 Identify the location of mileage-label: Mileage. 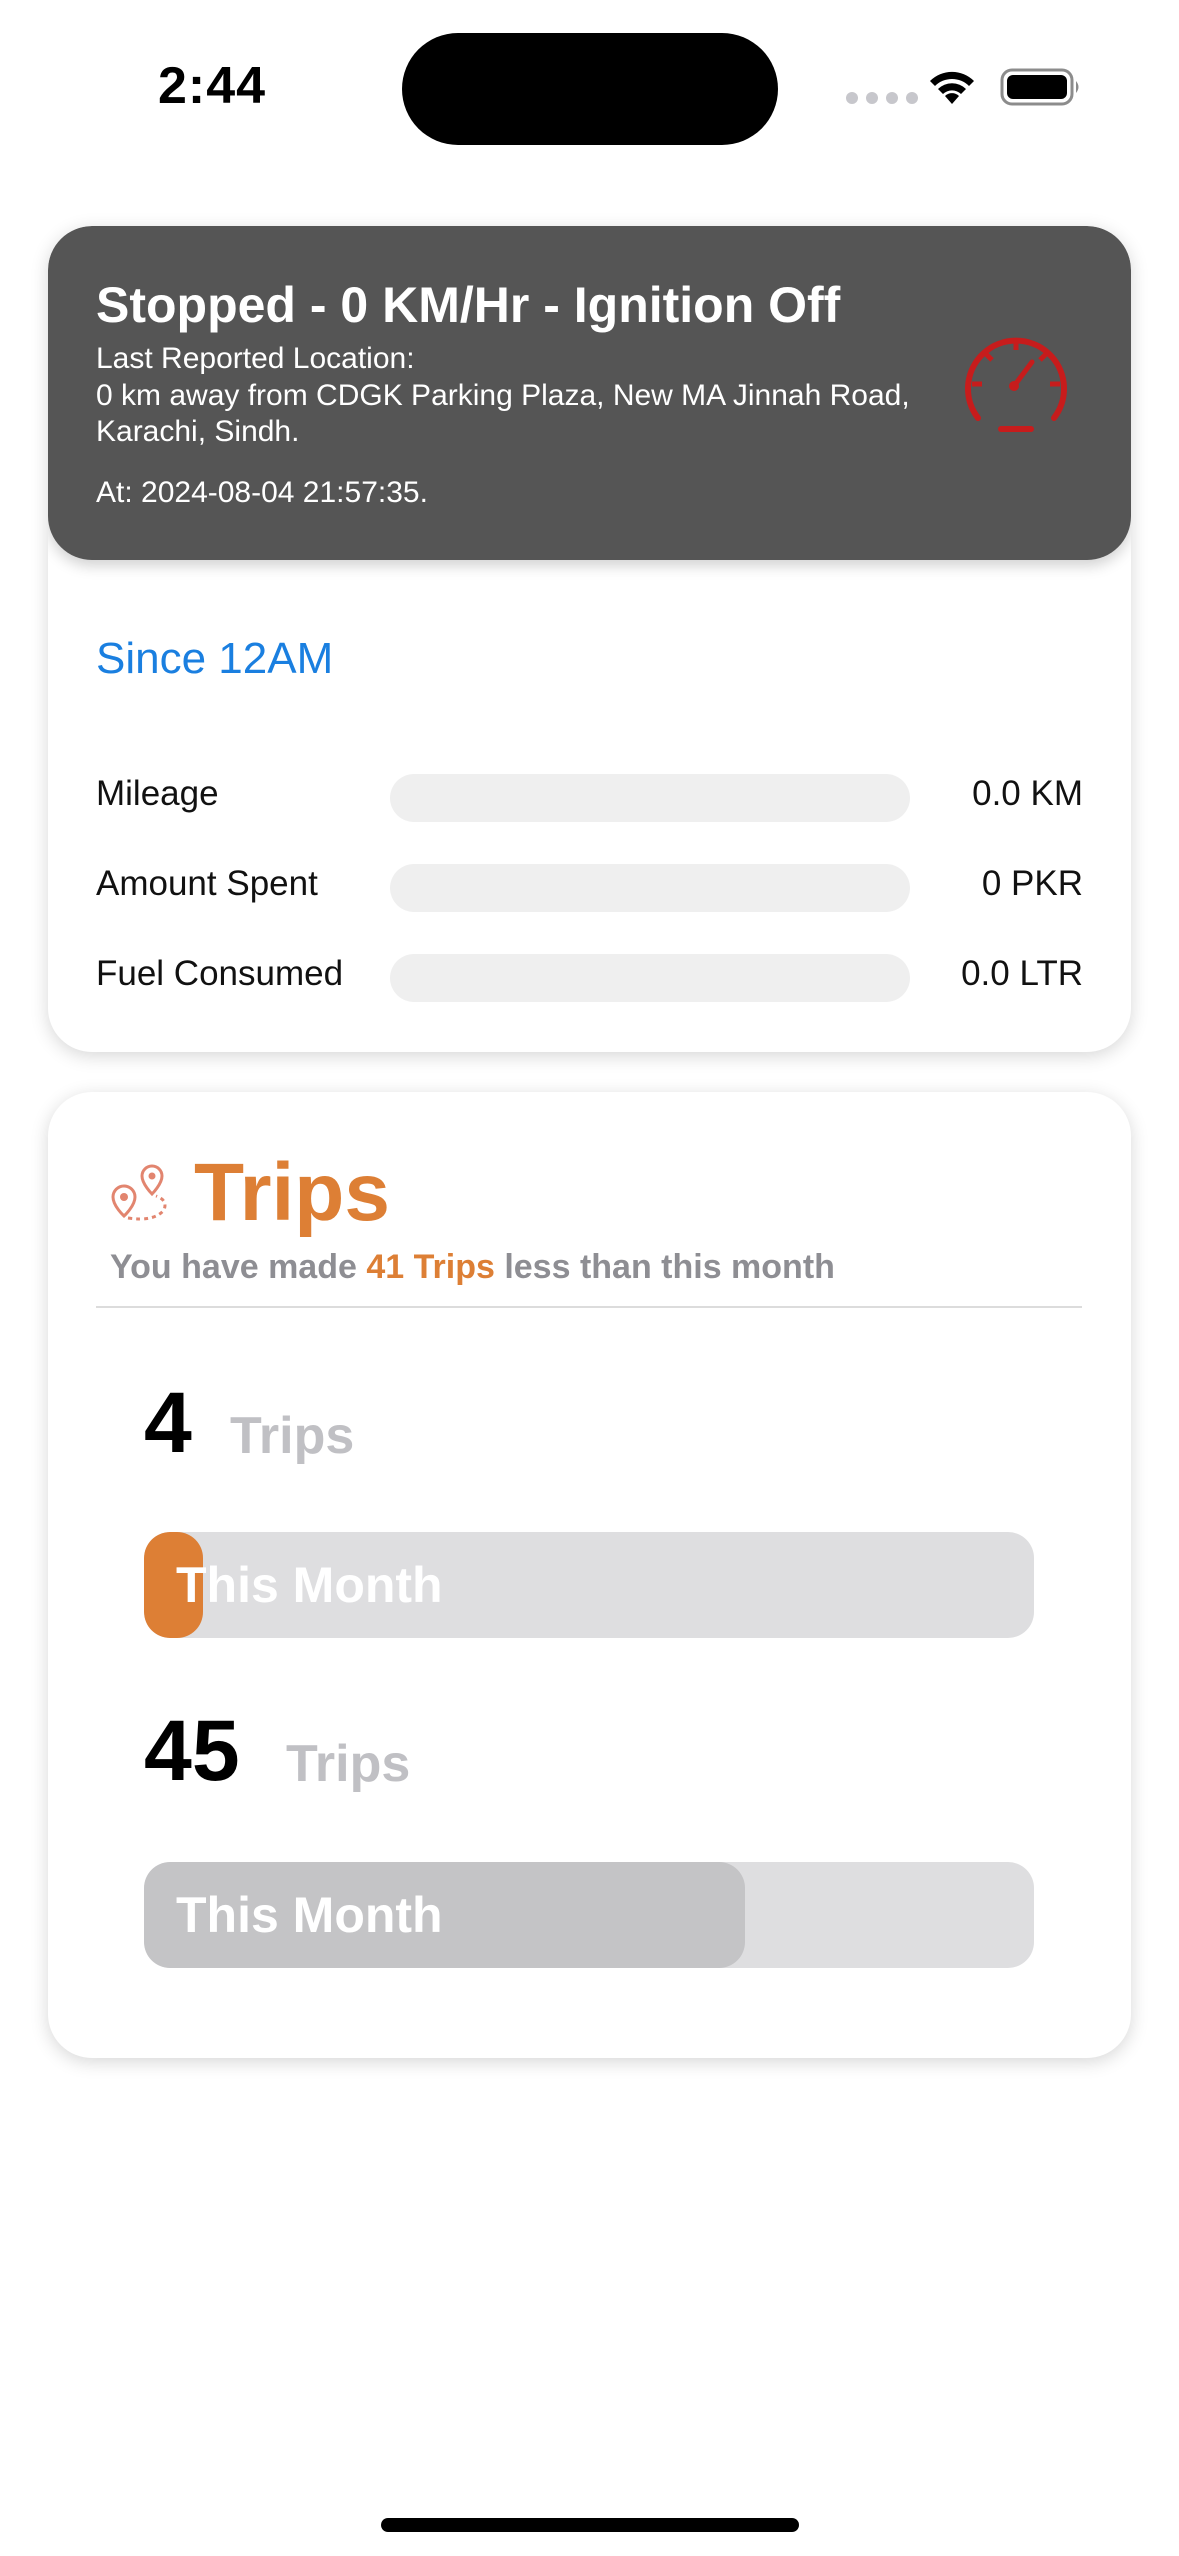
(157, 793).